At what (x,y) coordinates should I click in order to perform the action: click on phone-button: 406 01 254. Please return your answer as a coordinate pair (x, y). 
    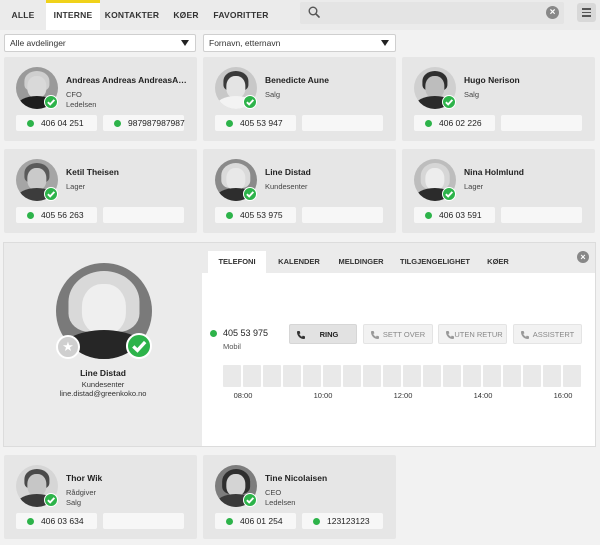
    Looking at the image, I should click on (255, 521).